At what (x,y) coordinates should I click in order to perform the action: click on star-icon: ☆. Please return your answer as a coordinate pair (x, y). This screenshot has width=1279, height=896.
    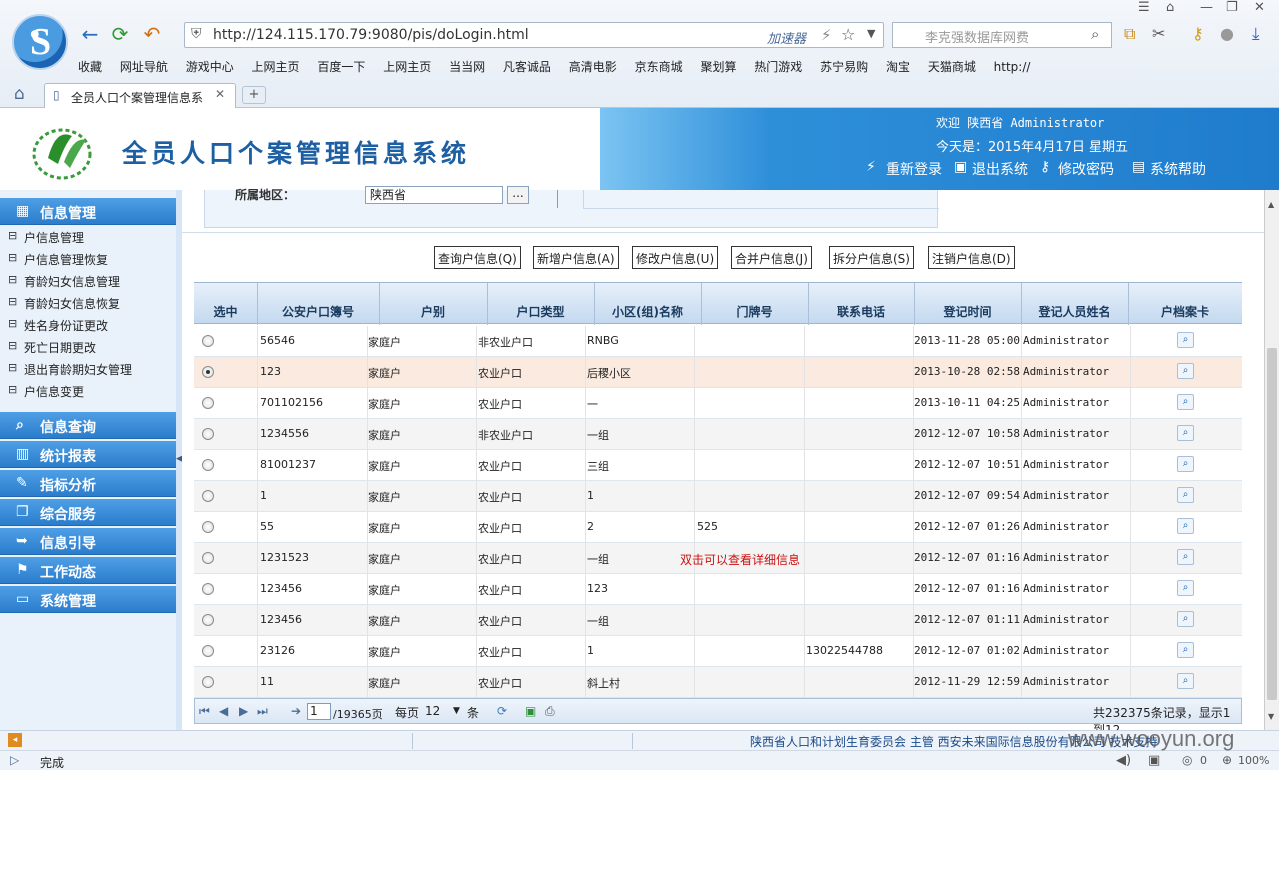
    Looking at the image, I should click on (848, 34).